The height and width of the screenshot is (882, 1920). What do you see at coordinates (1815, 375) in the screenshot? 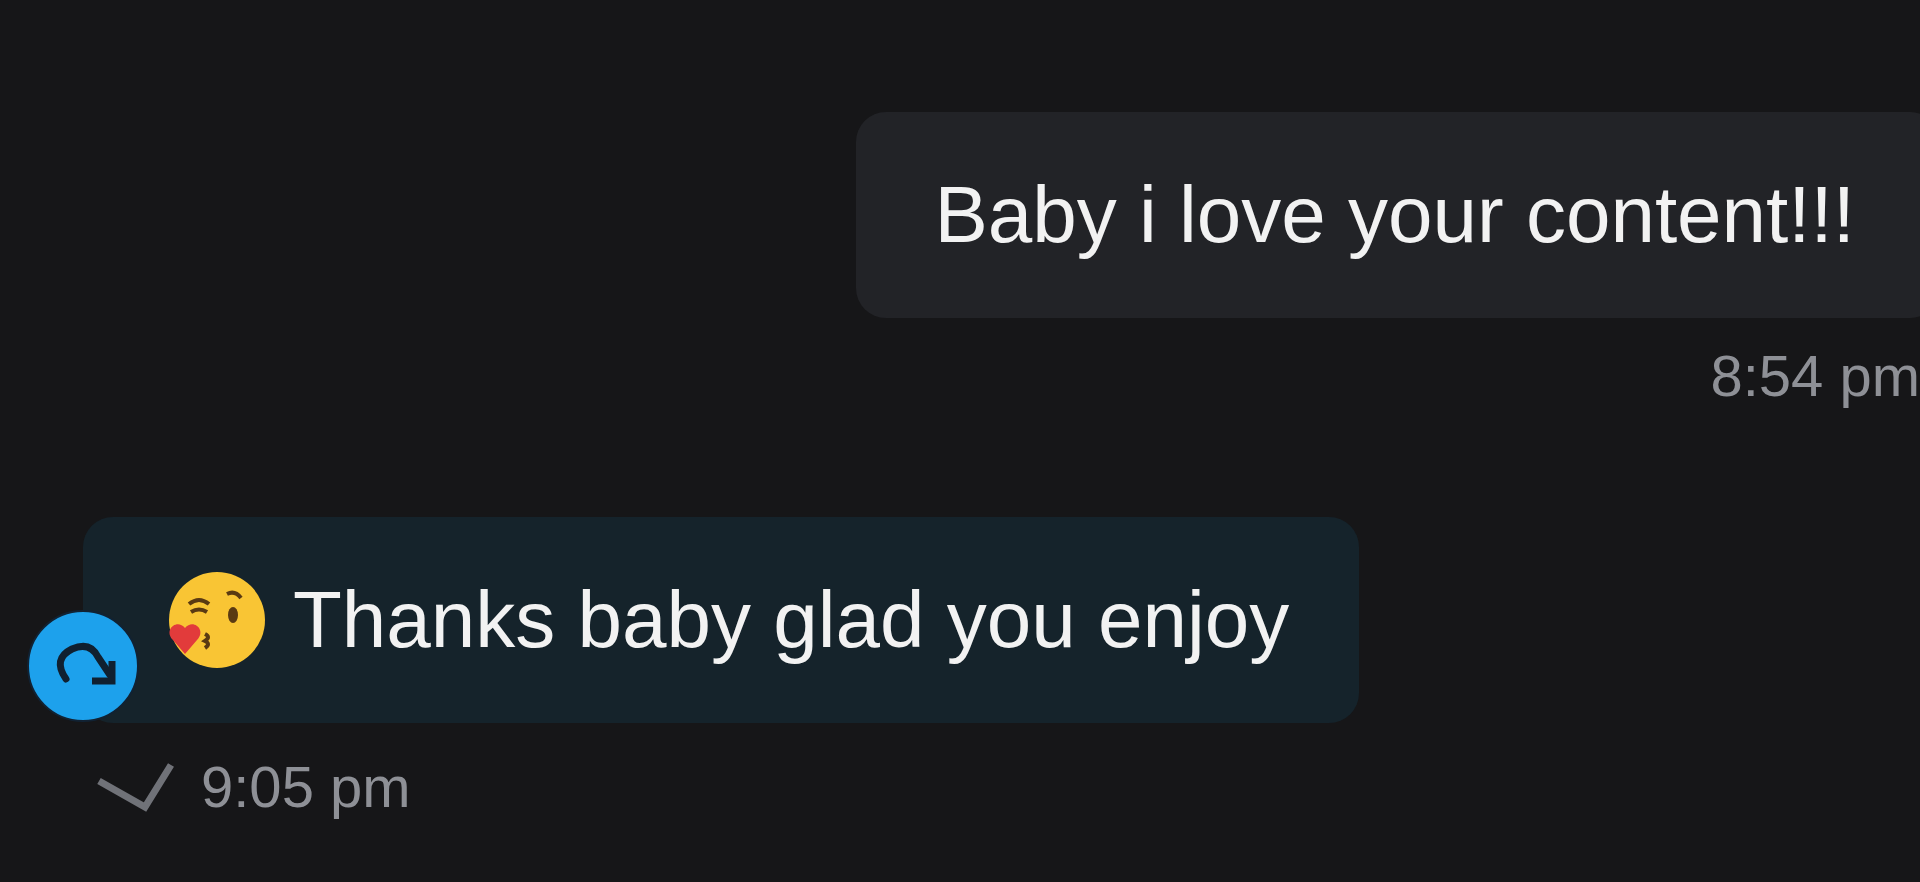
I see `message-time: 8:54 pm` at bounding box center [1815, 375].